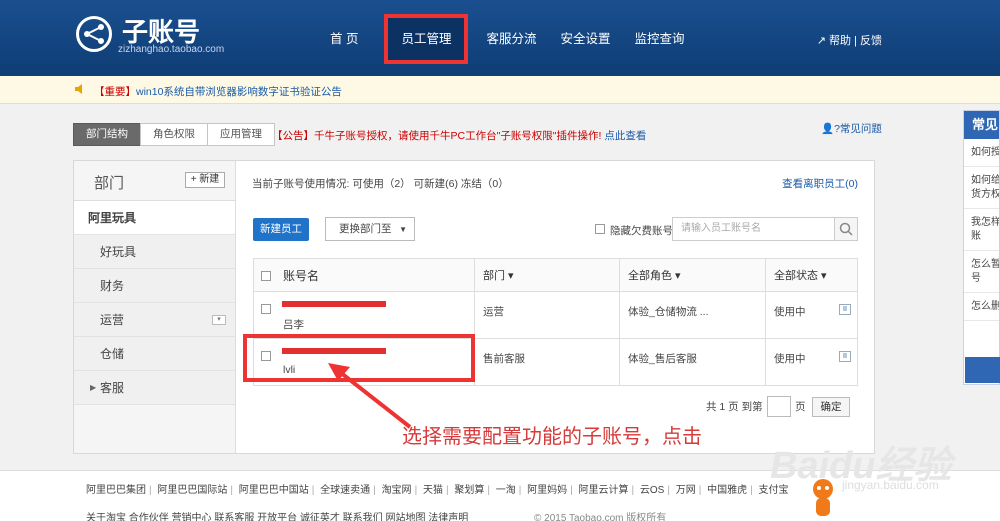 The width and height of the screenshot is (1000, 521). Describe the element at coordinates (855, 41) in the screenshot. I see `help-feedback-label: 帮助 | 反馈` at that location.